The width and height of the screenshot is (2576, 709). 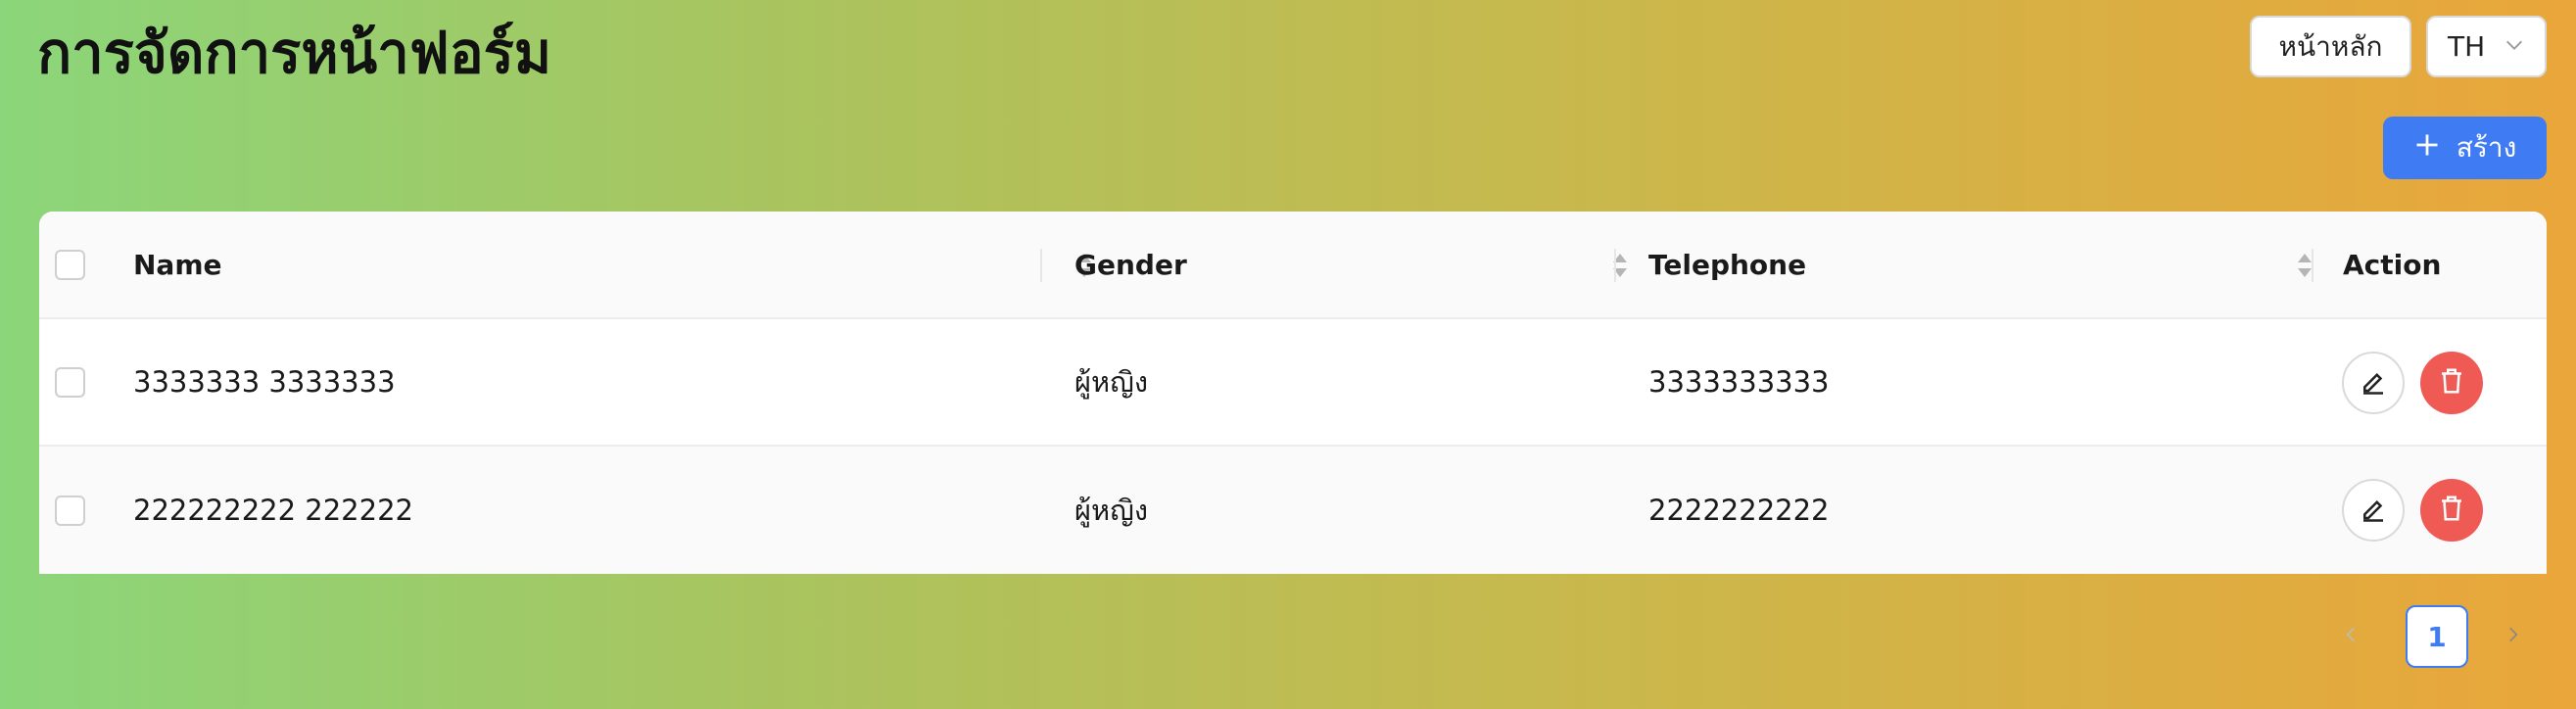 I want to click on page-number-button: 1, so click(x=2437, y=636).